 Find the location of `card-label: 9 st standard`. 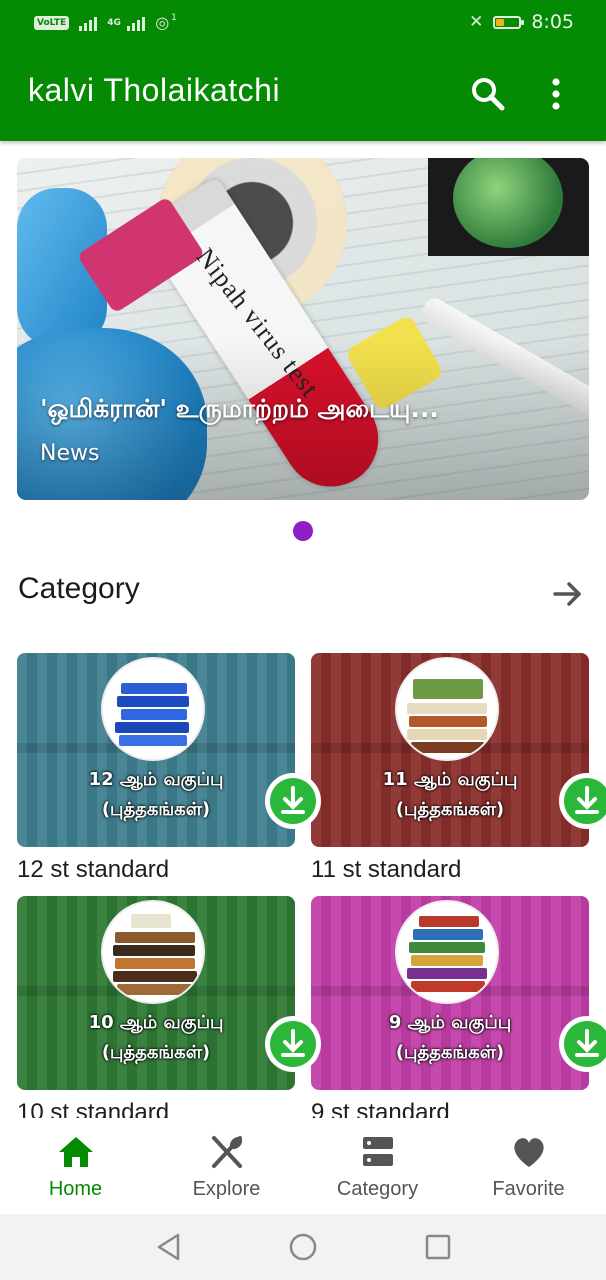

card-label: 9 st standard is located at coordinates (380, 1108).